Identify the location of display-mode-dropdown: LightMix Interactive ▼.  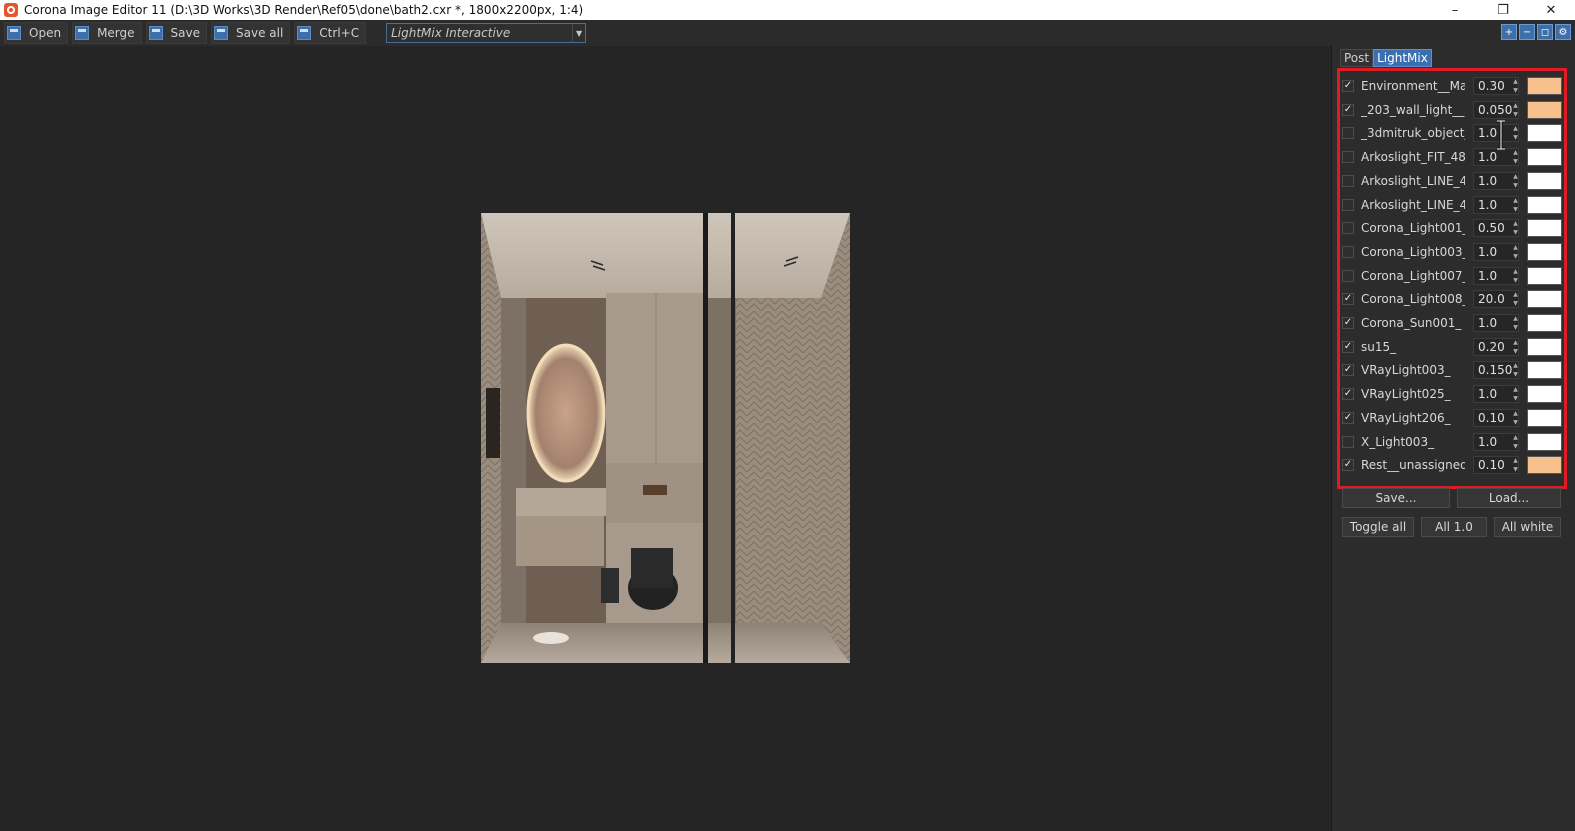
(486, 33).